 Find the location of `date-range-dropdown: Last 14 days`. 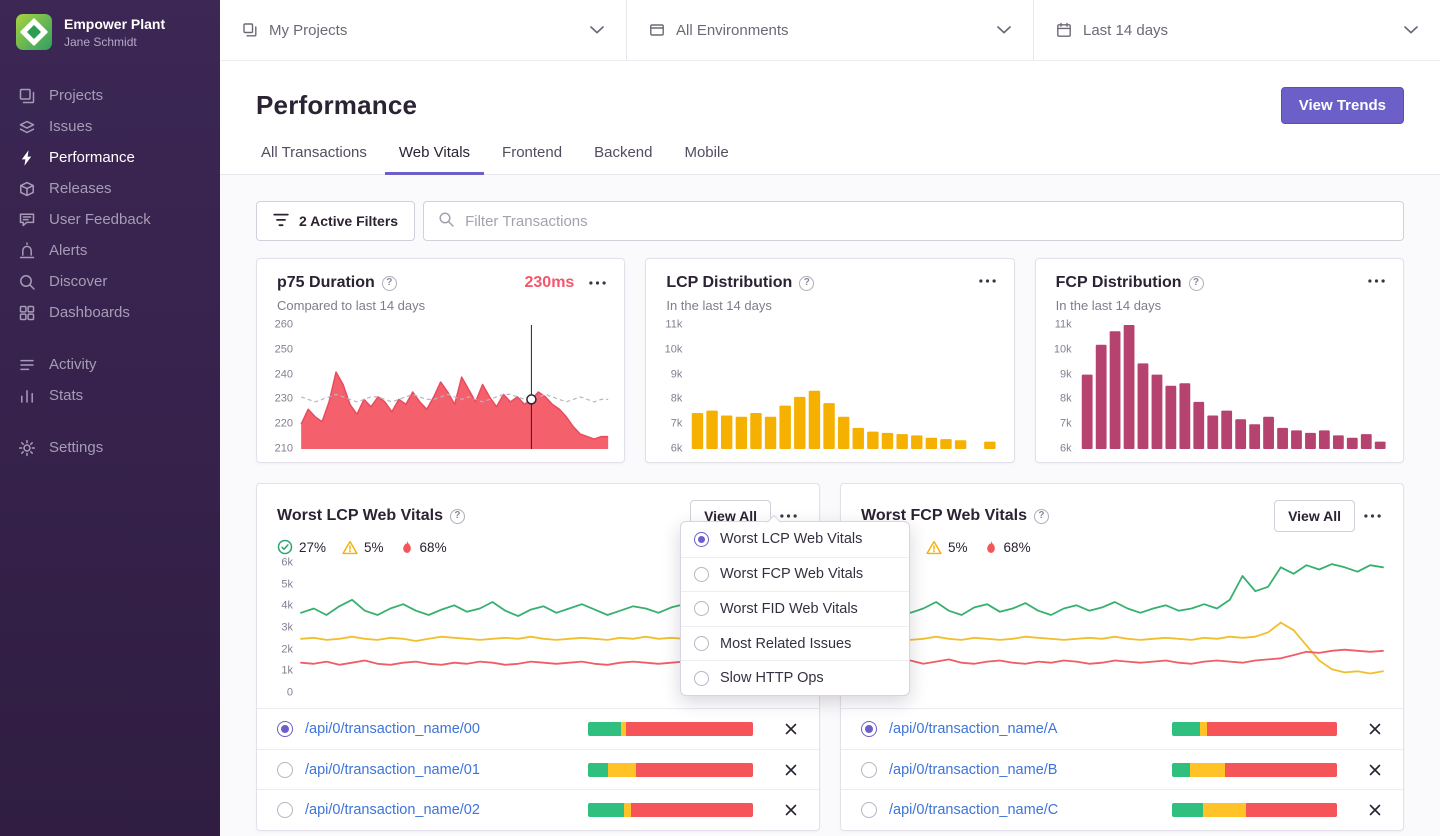

date-range-dropdown: Last 14 days is located at coordinates (1236, 30).